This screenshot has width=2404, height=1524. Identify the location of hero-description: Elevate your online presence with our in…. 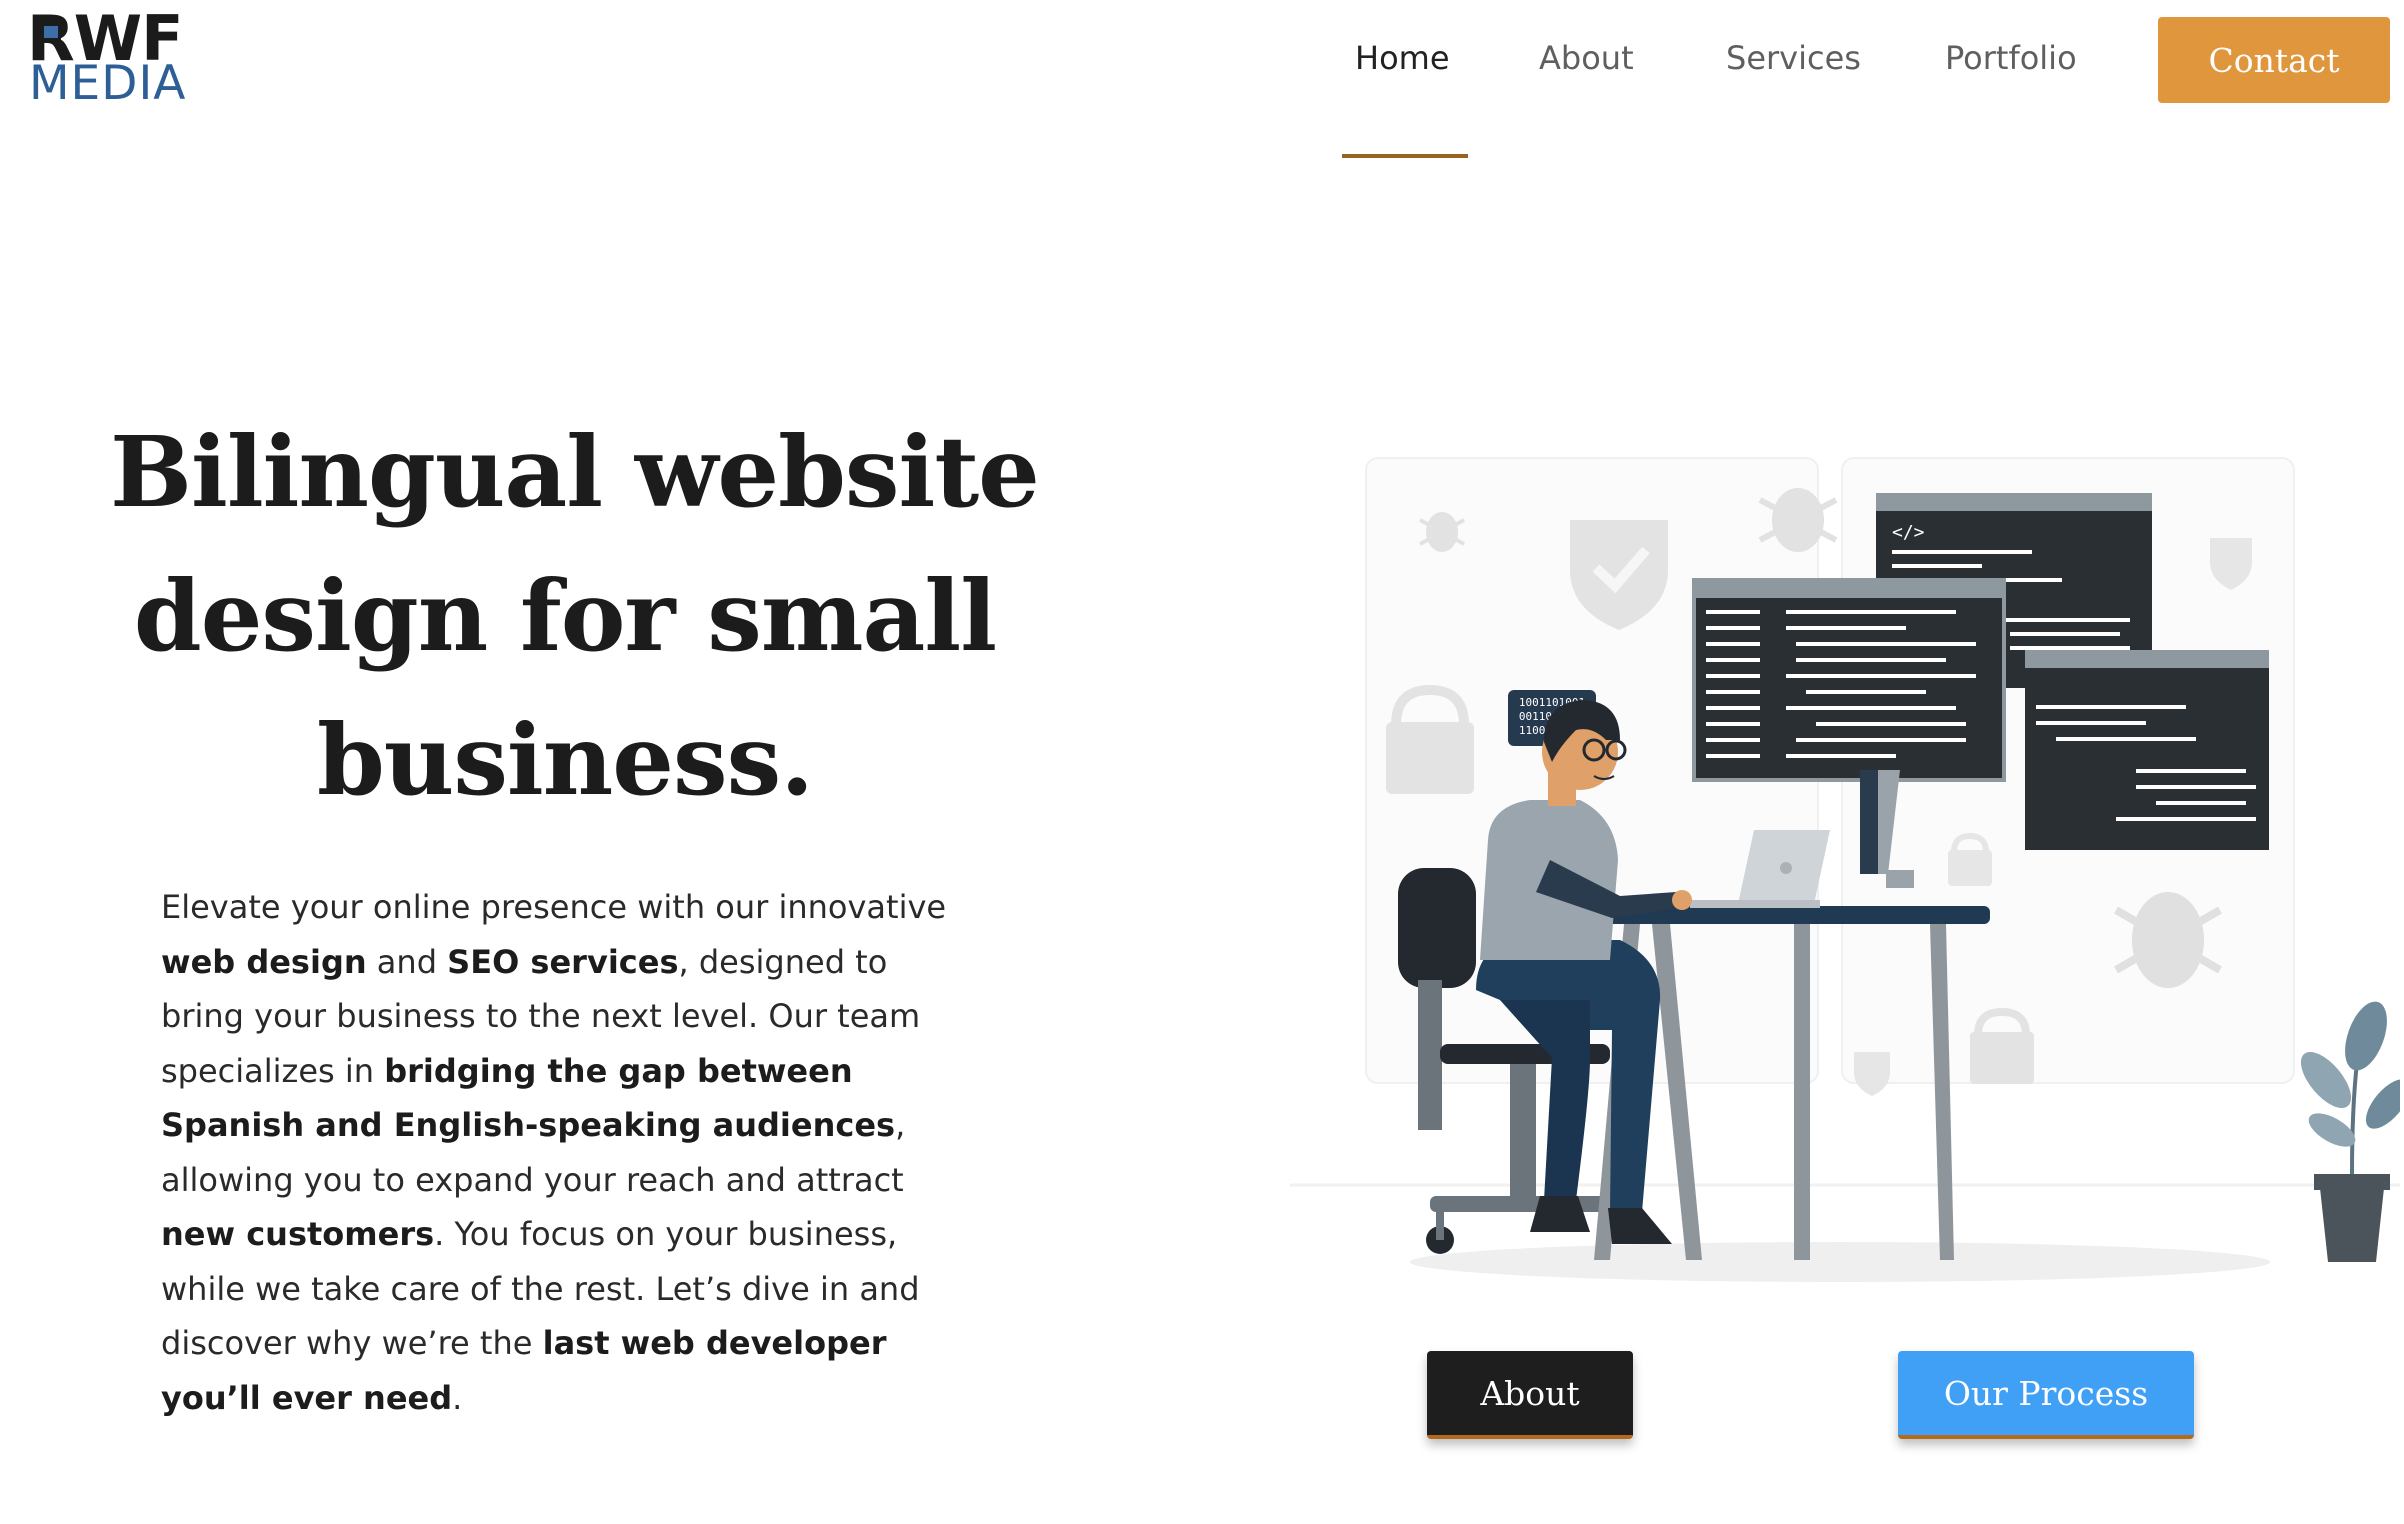
(586, 1152).